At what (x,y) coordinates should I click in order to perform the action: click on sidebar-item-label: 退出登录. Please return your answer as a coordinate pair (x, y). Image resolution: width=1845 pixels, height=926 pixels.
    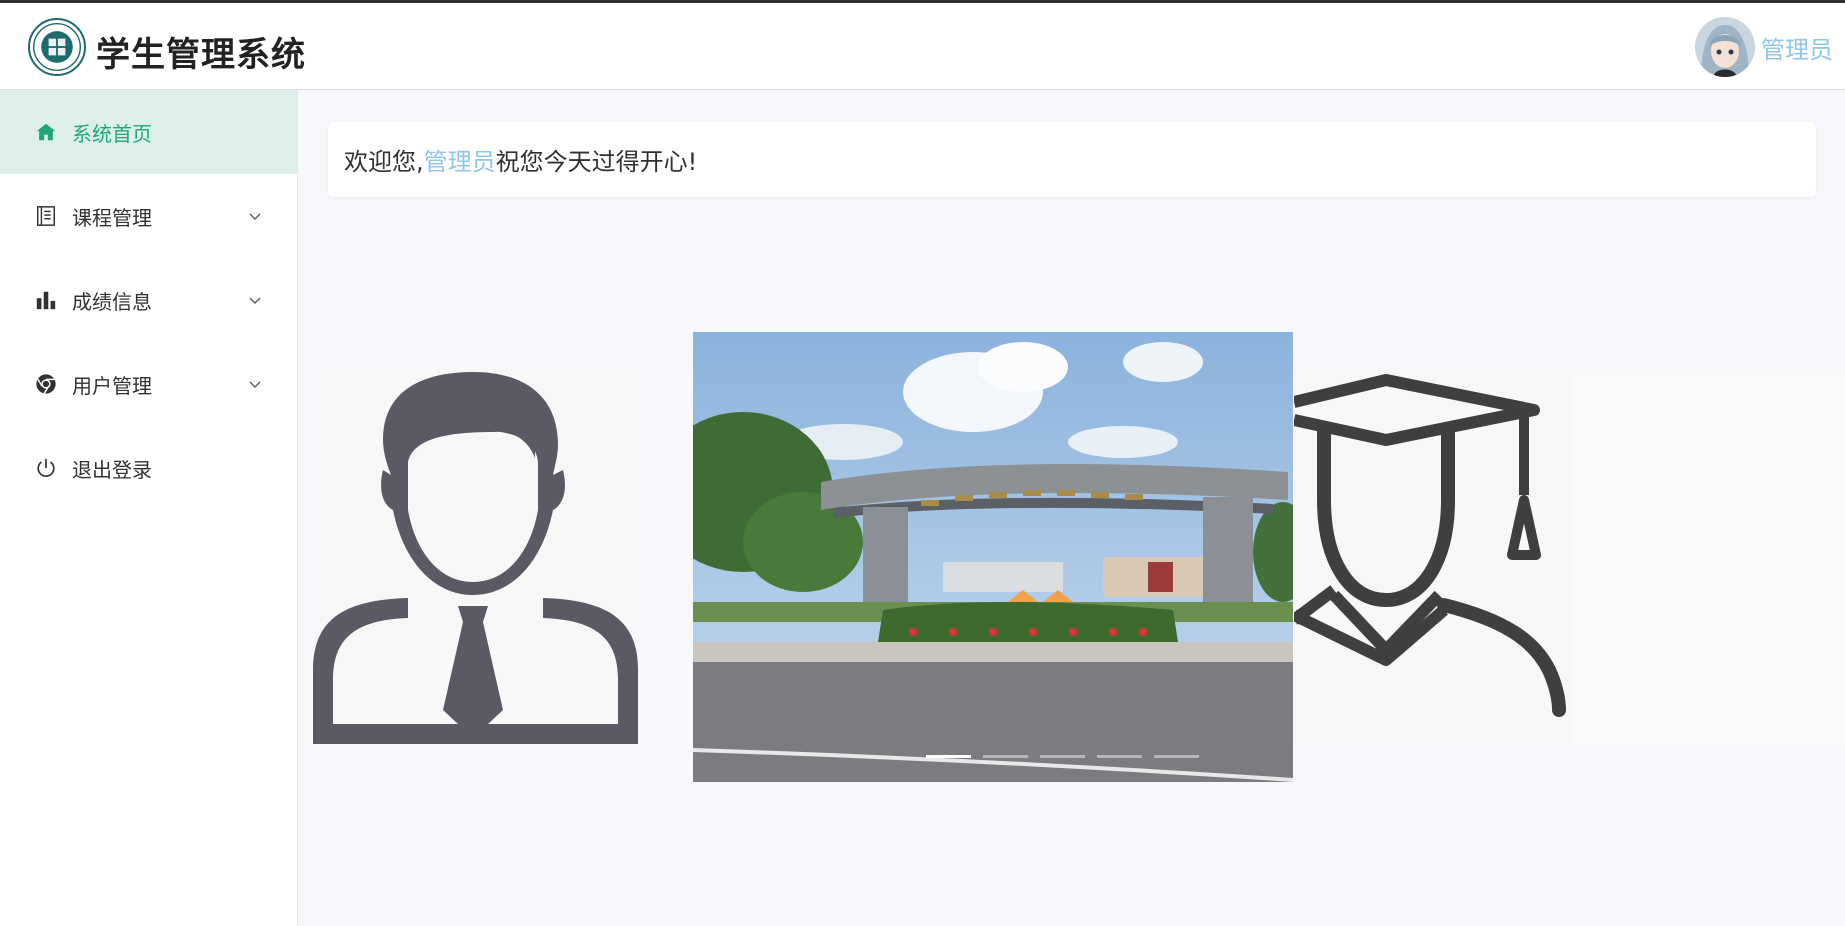
    Looking at the image, I should click on (112, 469).